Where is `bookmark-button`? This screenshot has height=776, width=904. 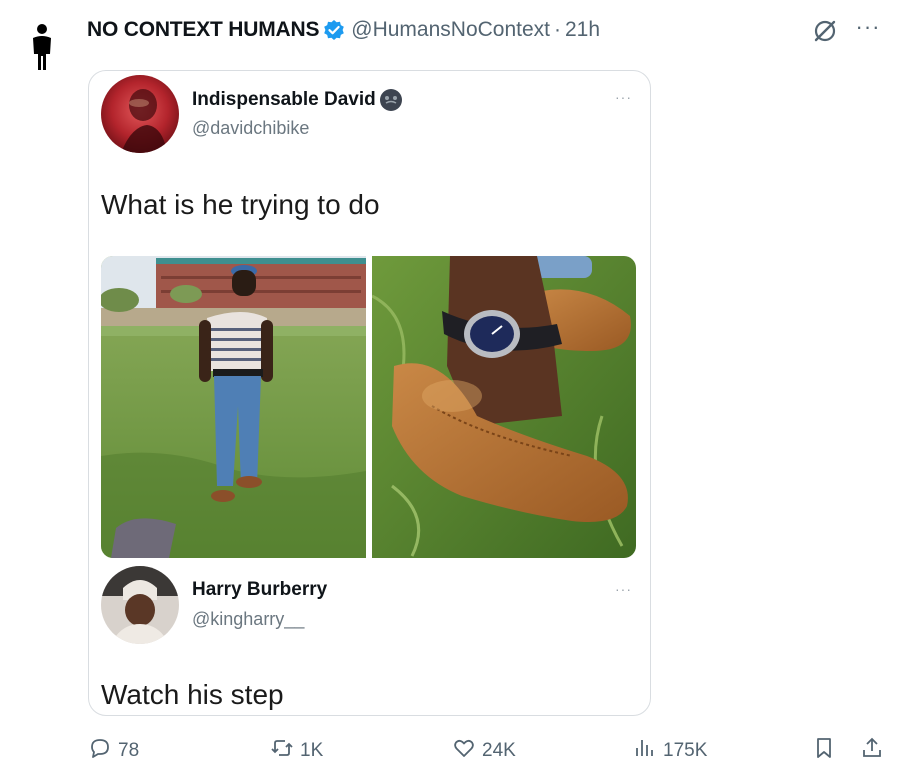 bookmark-button is located at coordinates (824, 751).